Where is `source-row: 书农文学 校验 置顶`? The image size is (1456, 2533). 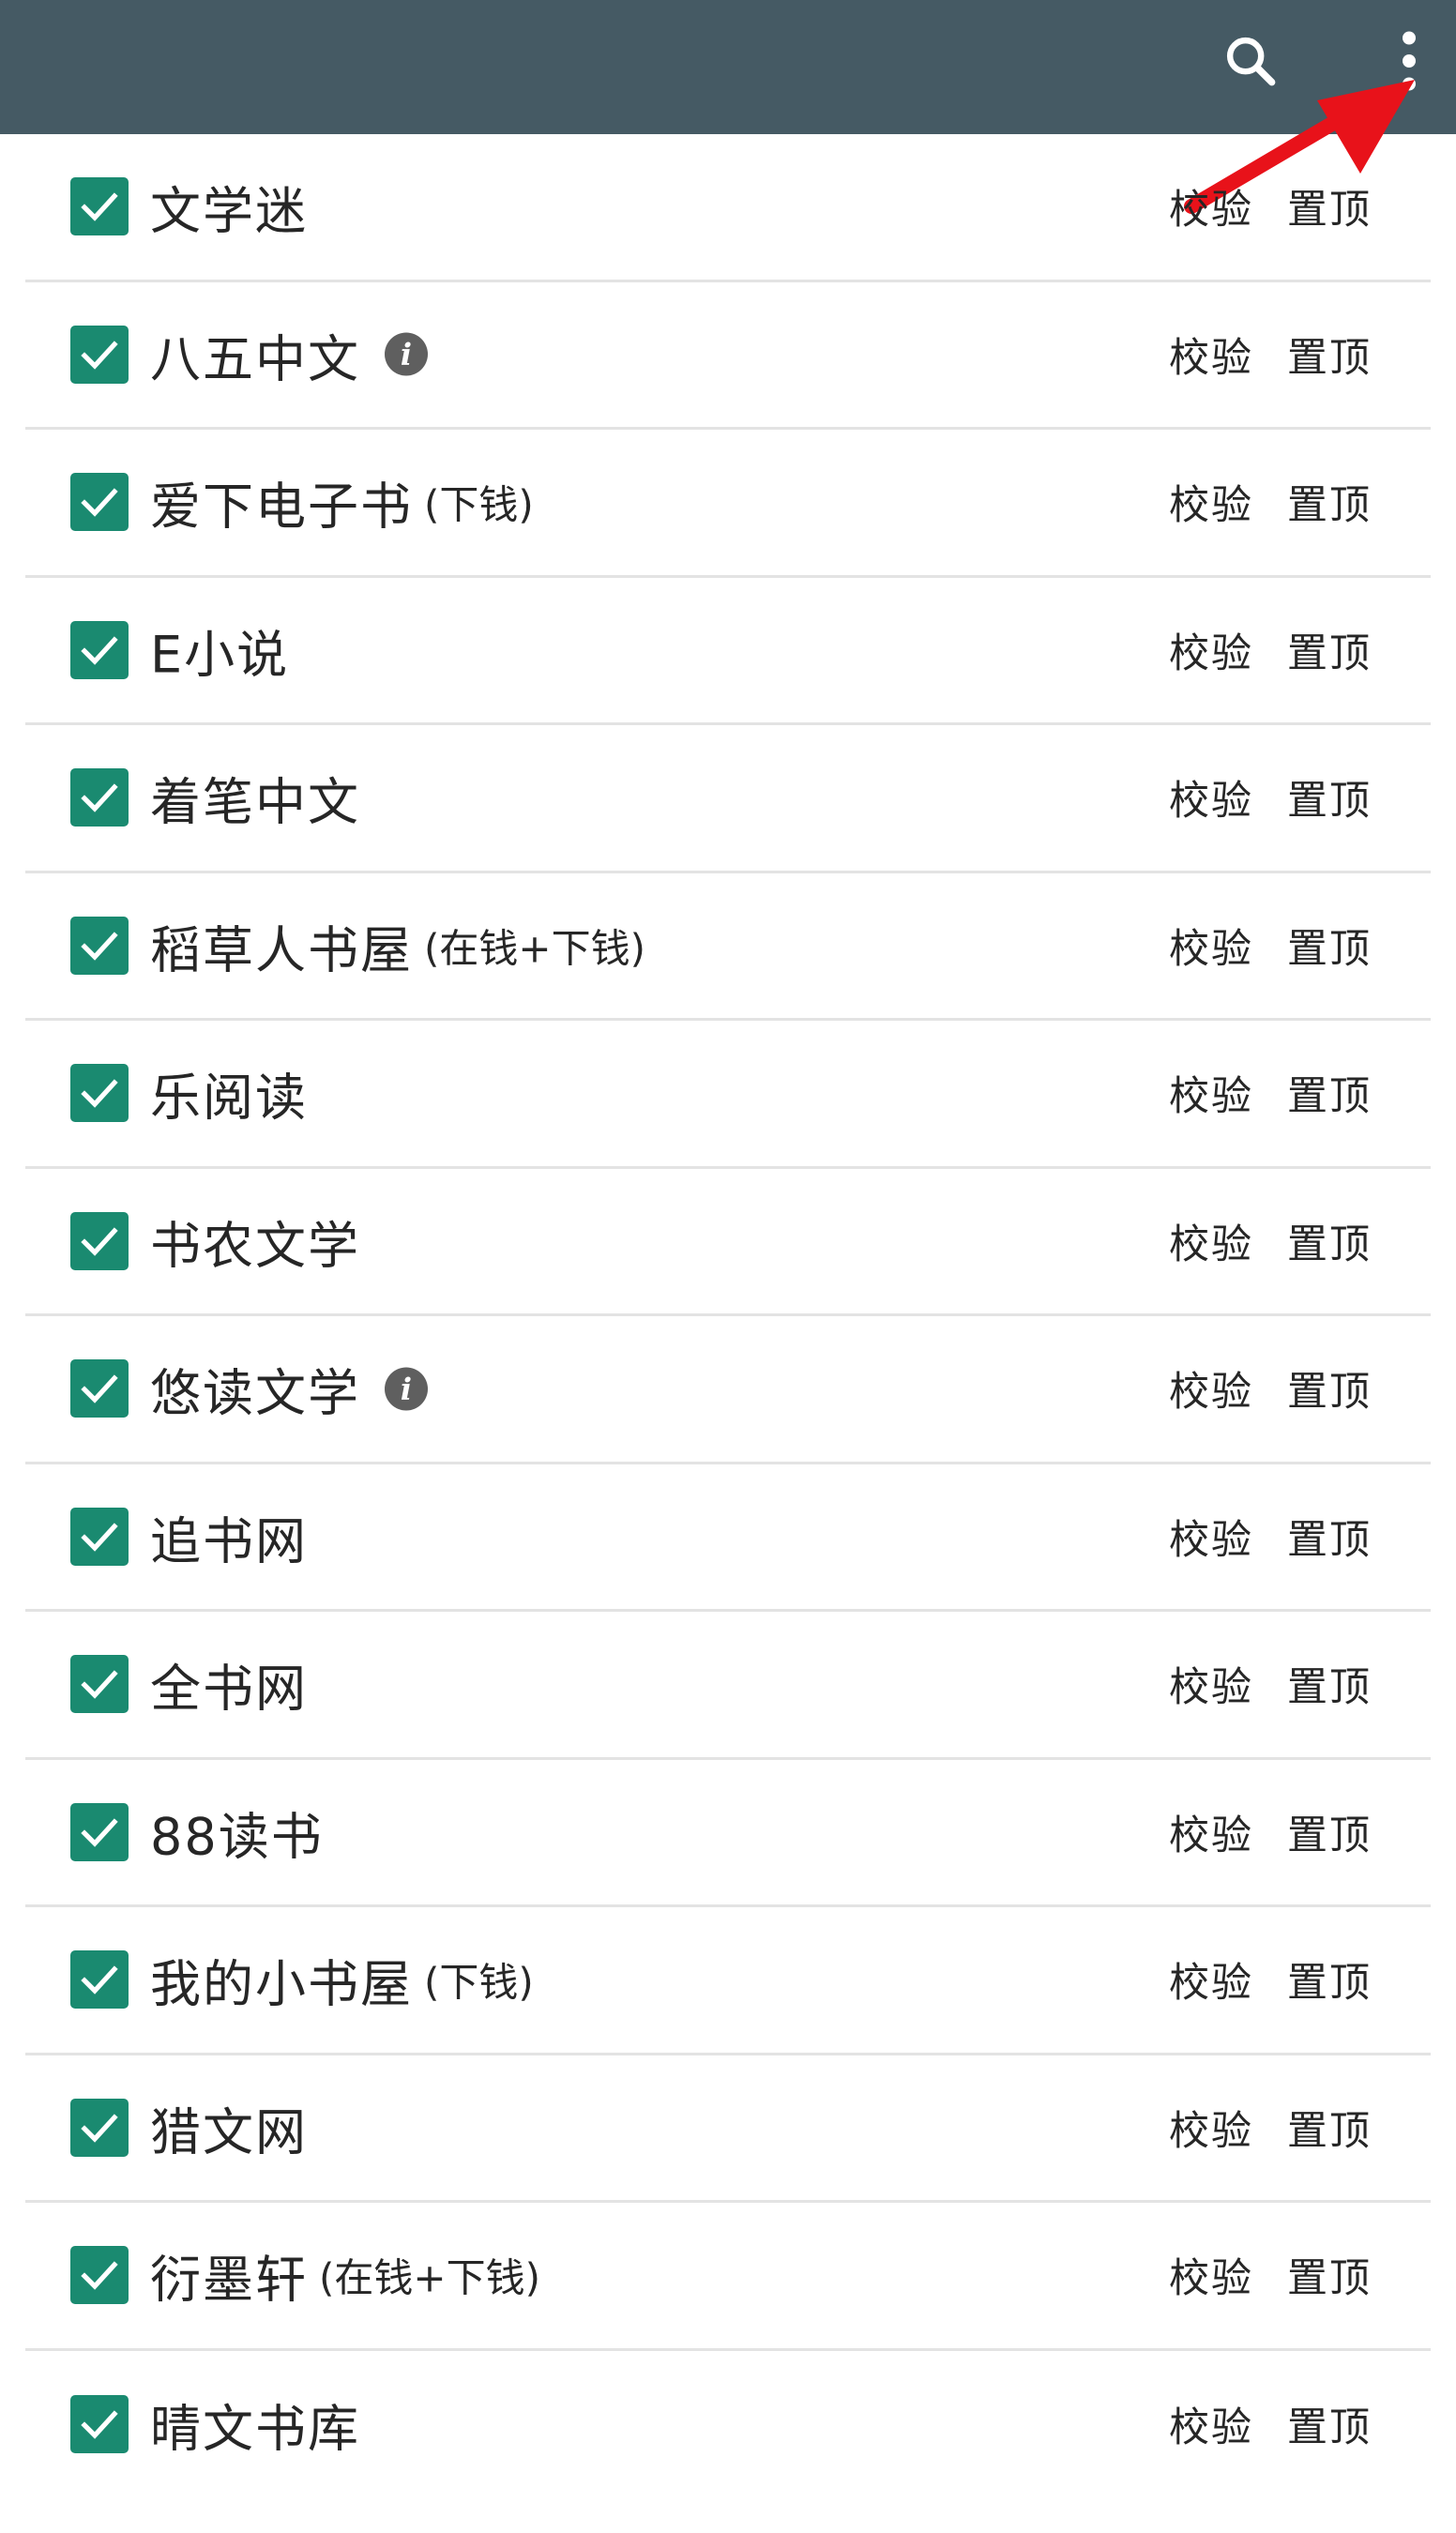
source-row: 书农文学 校验 置顶 is located at coordinates (728, 1242).